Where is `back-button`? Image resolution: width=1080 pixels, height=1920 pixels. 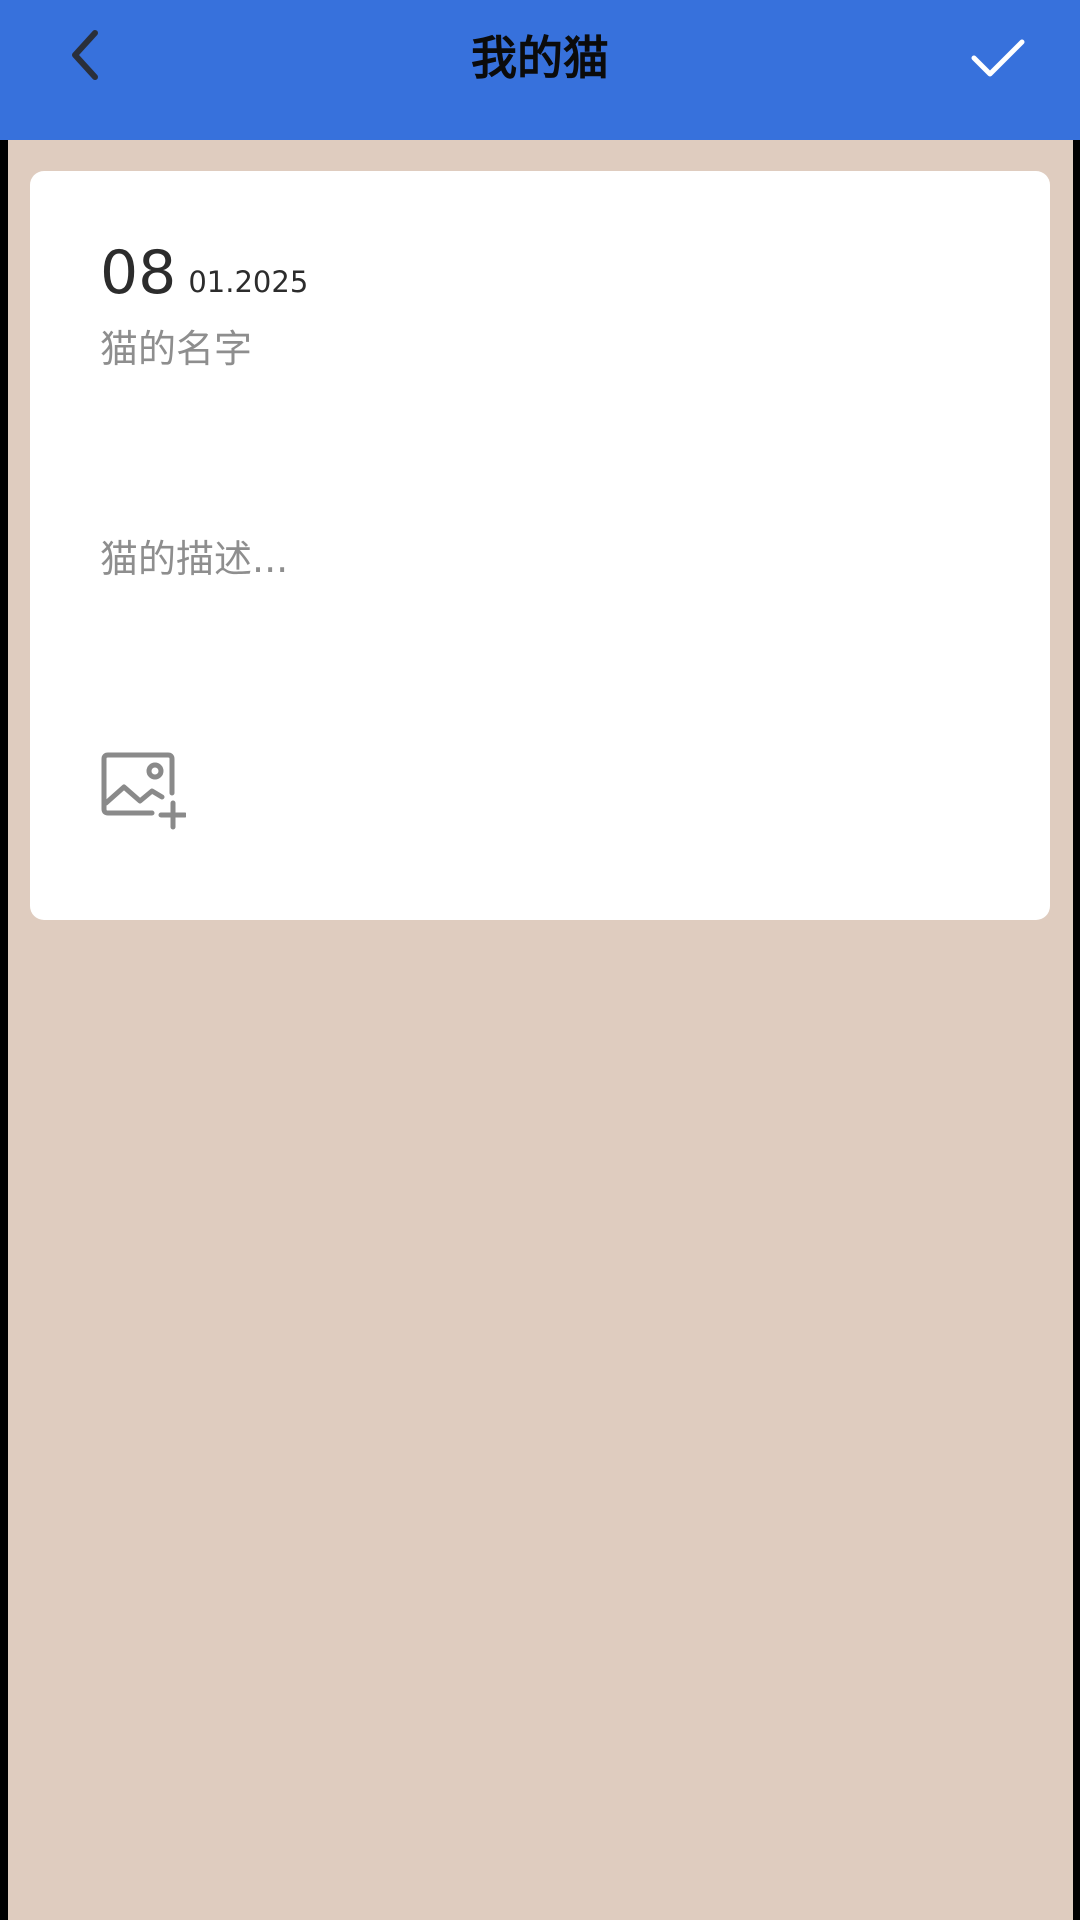
back-button is located at coordinates (85, 55).